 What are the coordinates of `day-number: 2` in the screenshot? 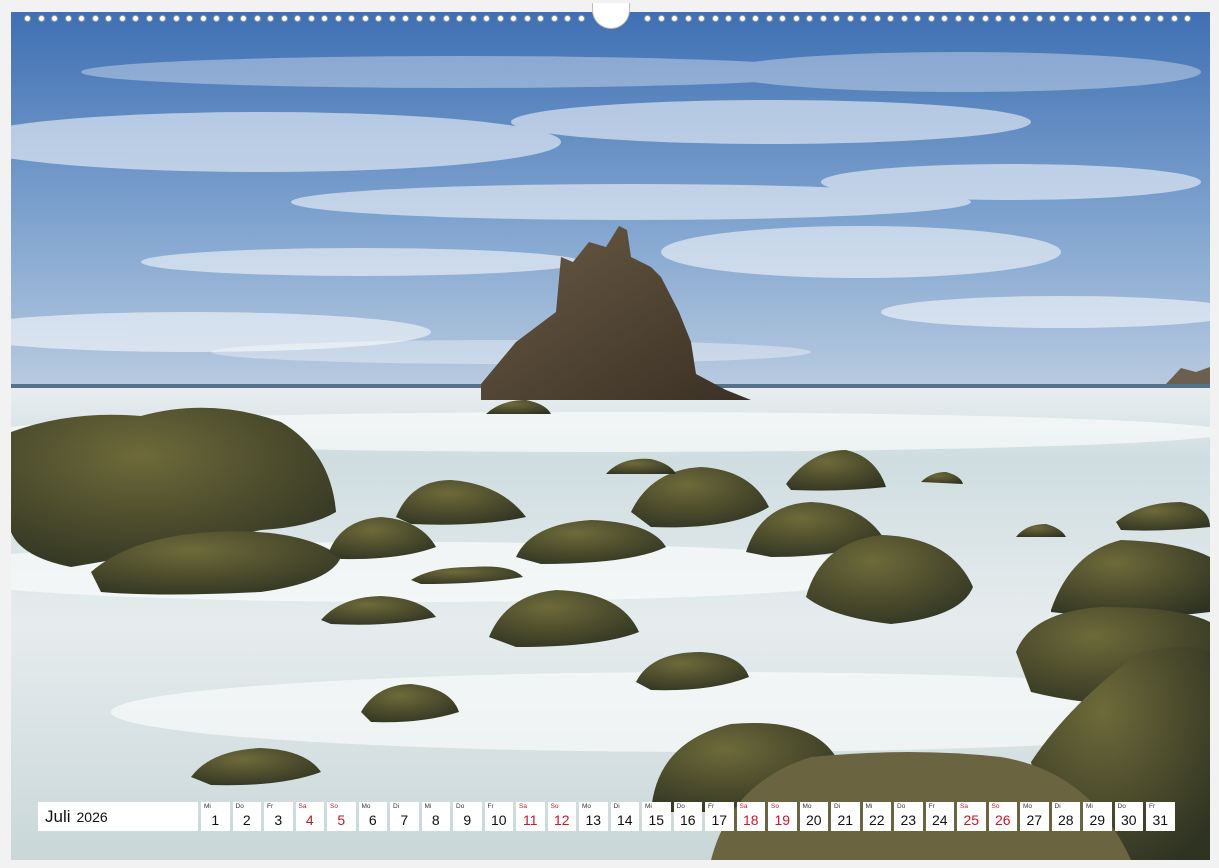 It's located at (246, 820).